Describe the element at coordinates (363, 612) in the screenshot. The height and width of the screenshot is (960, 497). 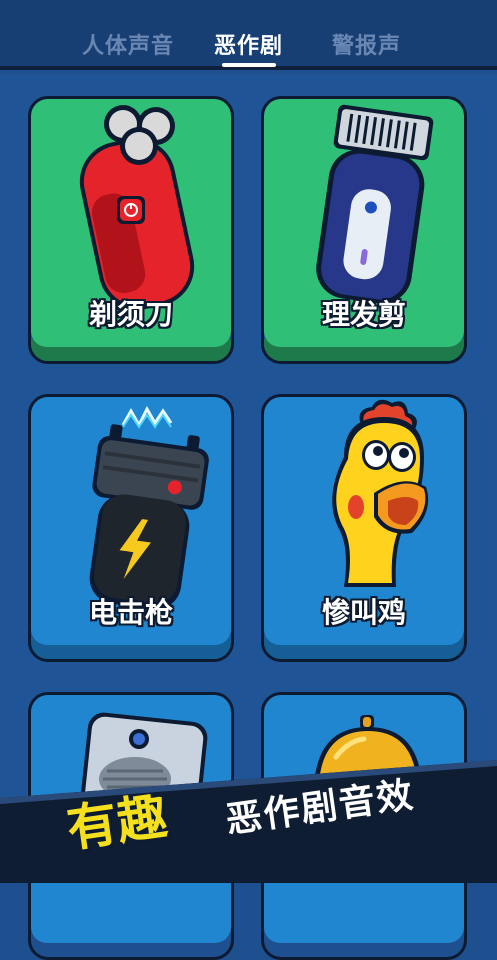
I see `card-label: 惨叫鸡` at that location.